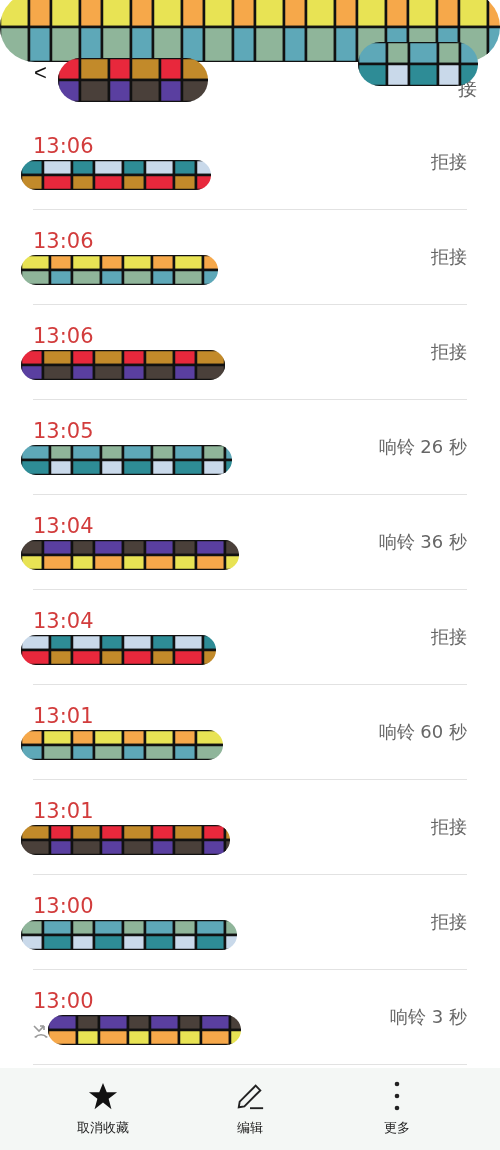 The height and width of the screenshot is (1150, 500). I want to click on star-icon, so click(103, 1096).